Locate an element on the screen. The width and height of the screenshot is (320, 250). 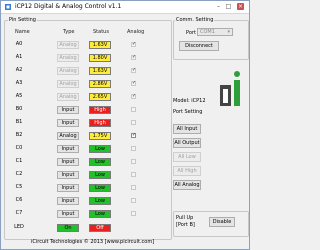
disconnect-button: Disconnect is located at coordinates (199, 46).